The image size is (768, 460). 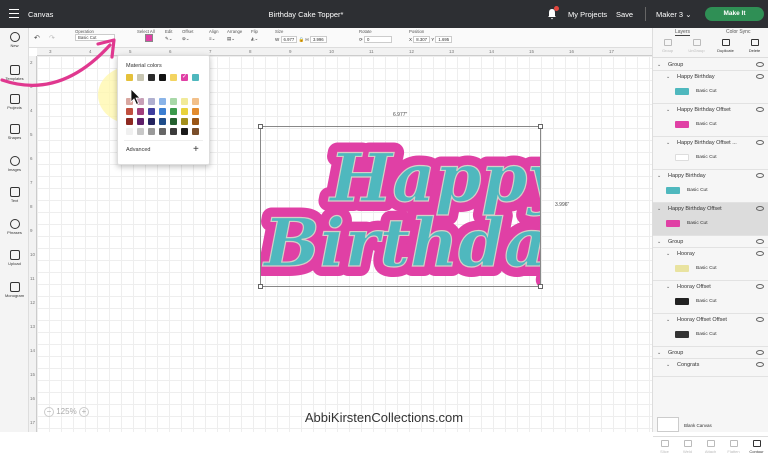 I want to click on offset-button: Offset ⊚⌄, so click(x=187, y=35).